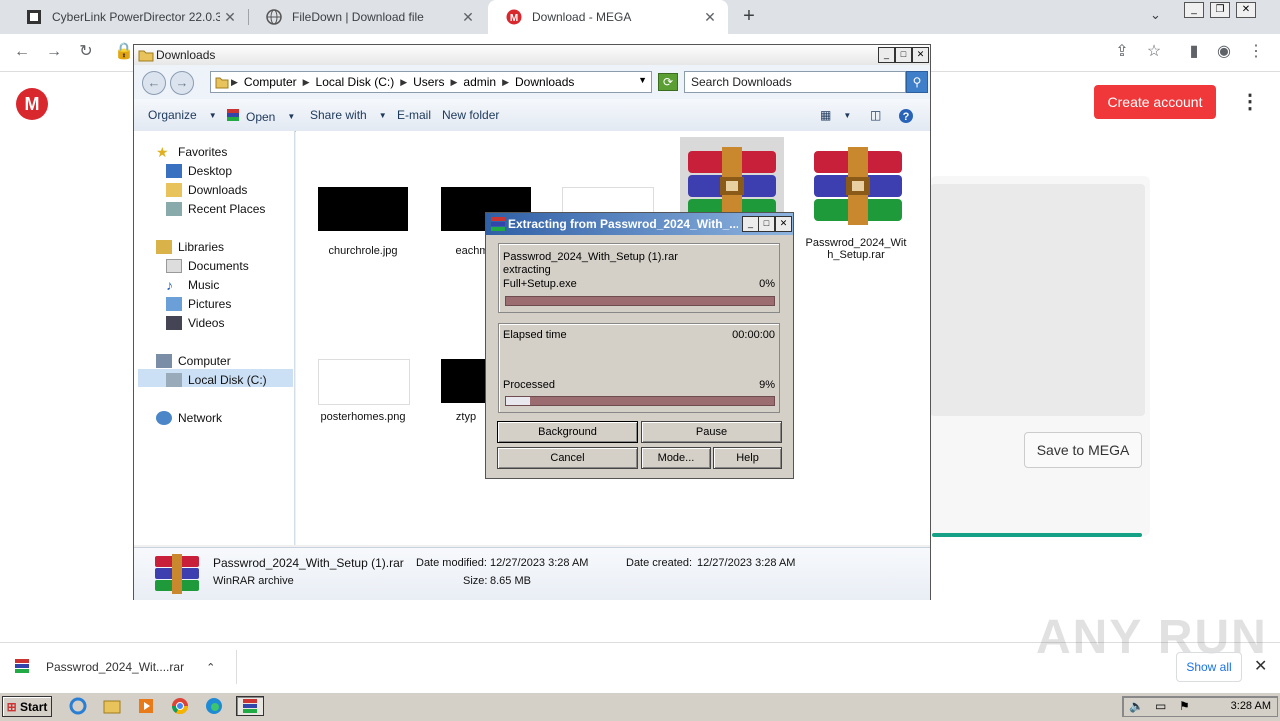 The height and width of the screenshot is (721, 1280). Describe the element at coordinates (215, 706) in the screenshot. I see `edge-icon` at that location.